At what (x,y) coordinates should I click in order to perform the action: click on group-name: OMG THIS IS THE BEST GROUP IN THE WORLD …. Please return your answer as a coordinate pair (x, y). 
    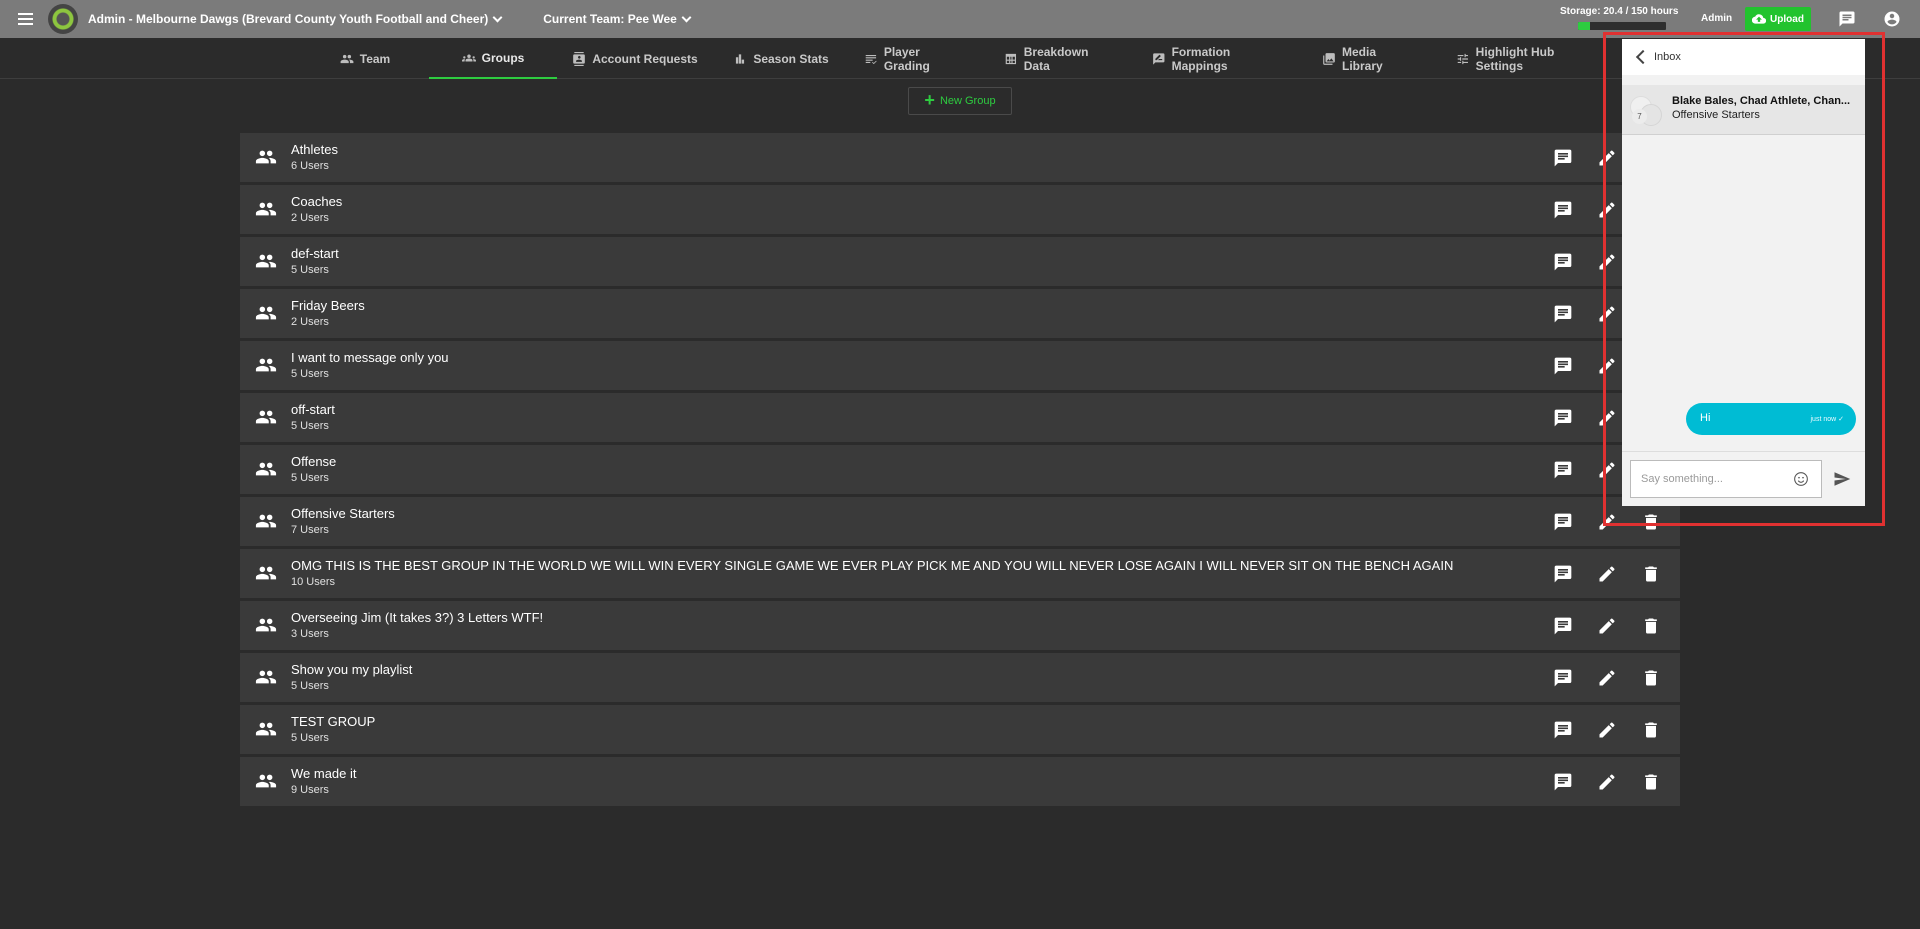
    Looking at the image, I should click on (872, 565).